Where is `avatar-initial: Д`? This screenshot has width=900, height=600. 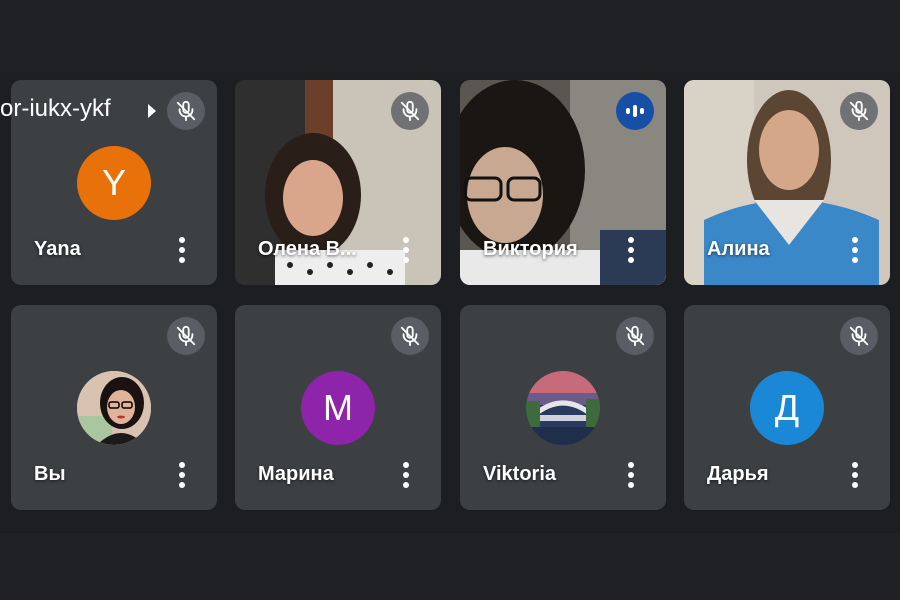
avatar-initial: Д is located at coordinates (787, 407).